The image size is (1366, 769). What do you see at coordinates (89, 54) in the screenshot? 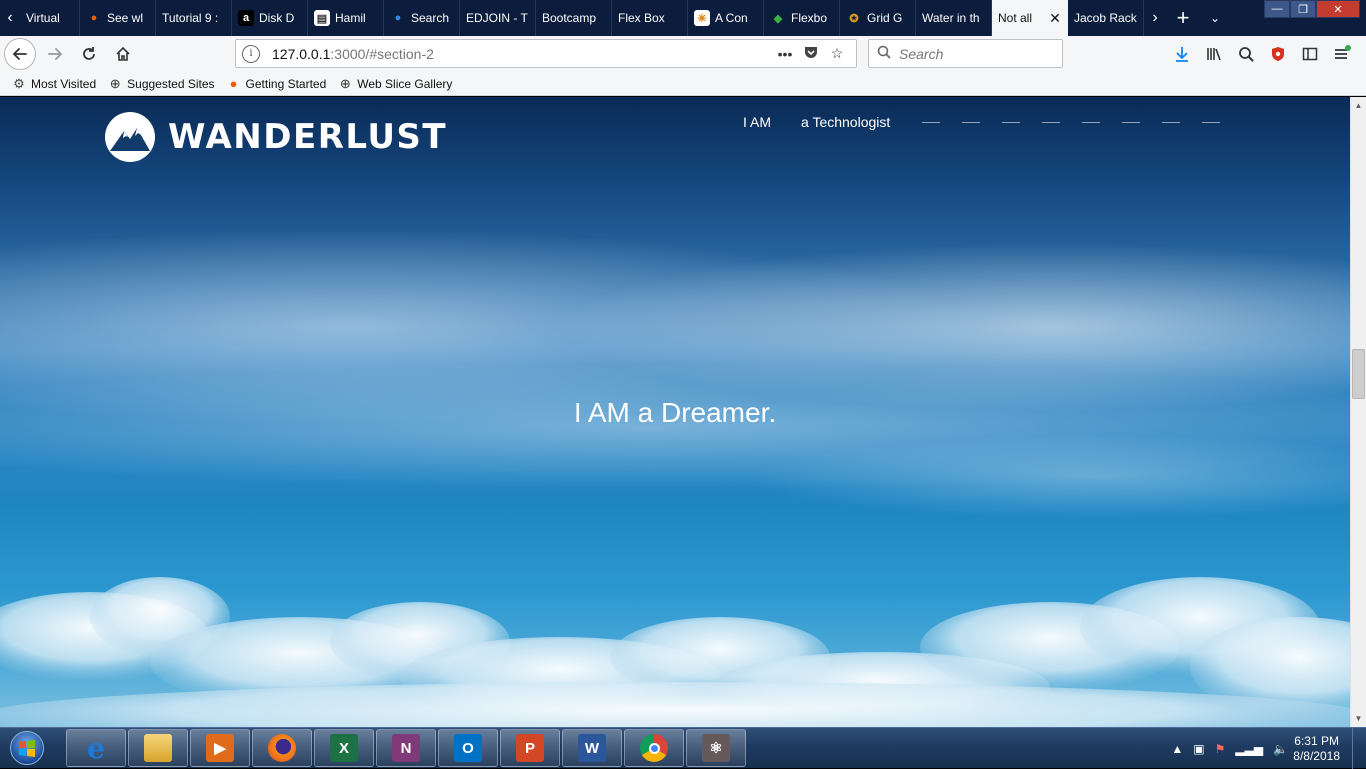
I see `reload-button` at bounding box center [89, 54].